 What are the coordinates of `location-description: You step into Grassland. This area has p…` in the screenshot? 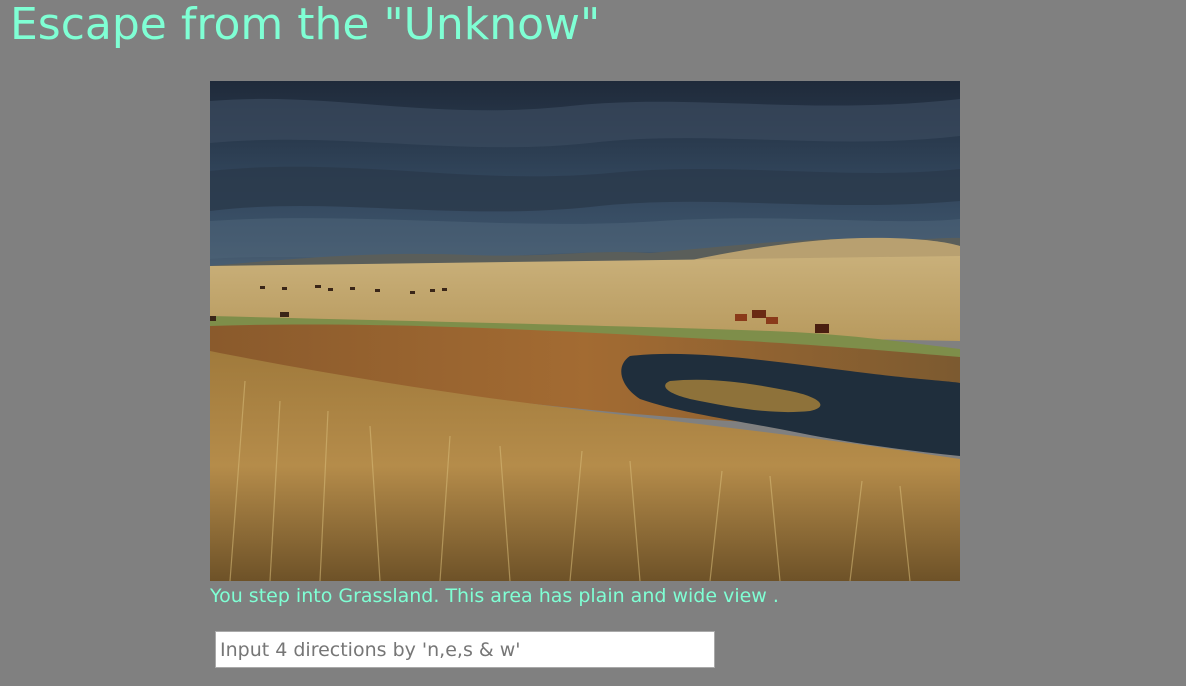 It's located at (494, 596).